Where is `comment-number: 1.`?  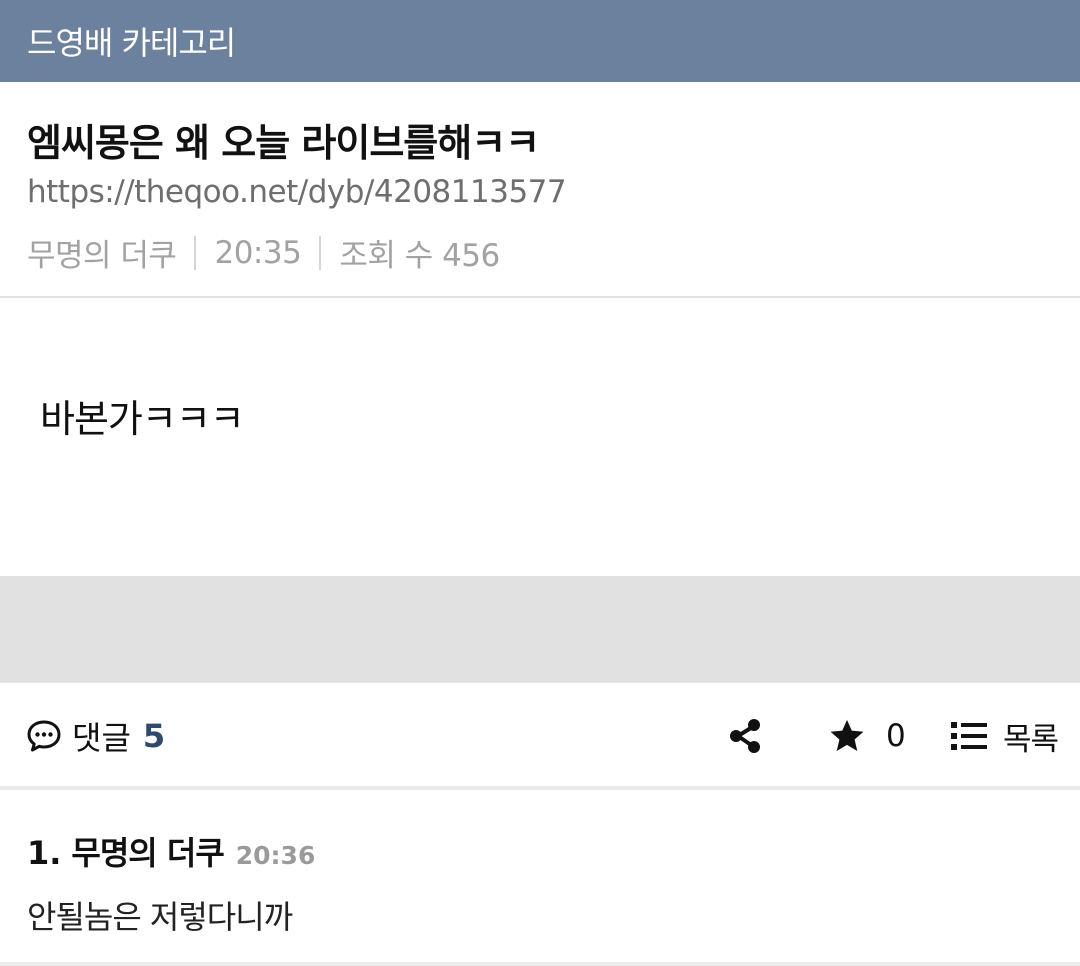 comment-number: 1. is located at coordinates (44, 853).